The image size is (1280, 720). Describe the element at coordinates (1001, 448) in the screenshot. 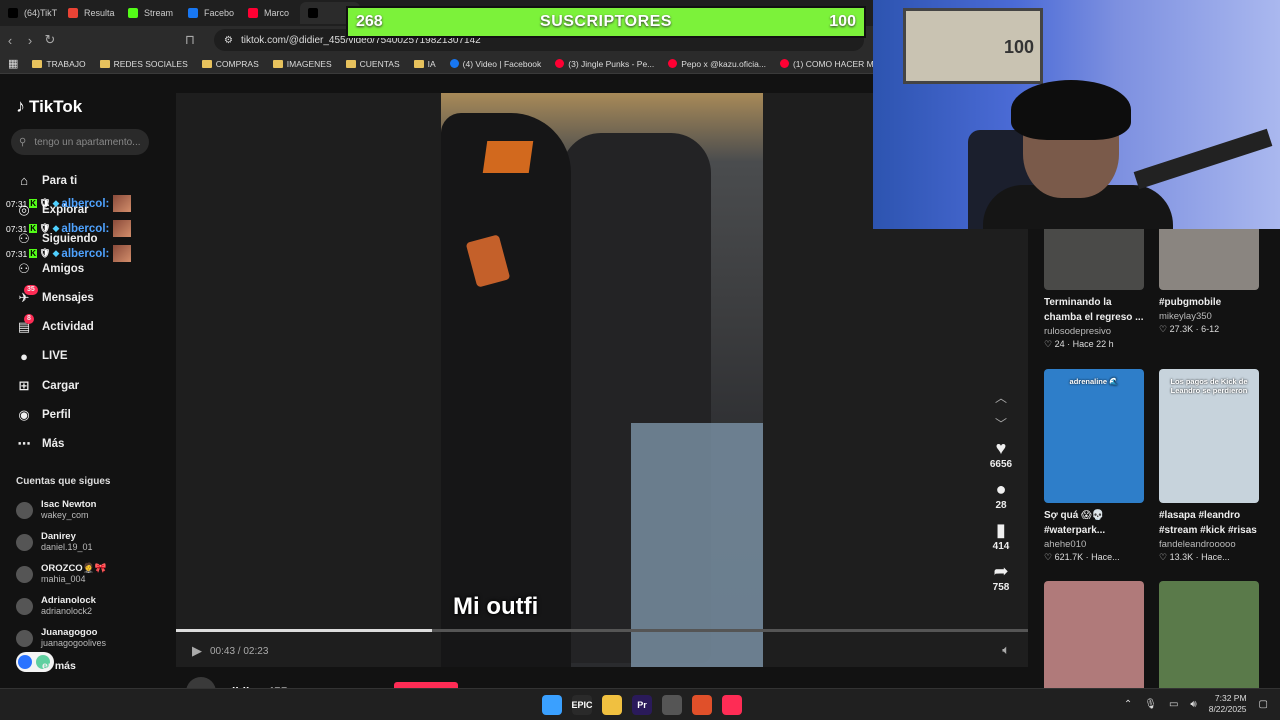

I see `heart-icon: ♥` at that location.